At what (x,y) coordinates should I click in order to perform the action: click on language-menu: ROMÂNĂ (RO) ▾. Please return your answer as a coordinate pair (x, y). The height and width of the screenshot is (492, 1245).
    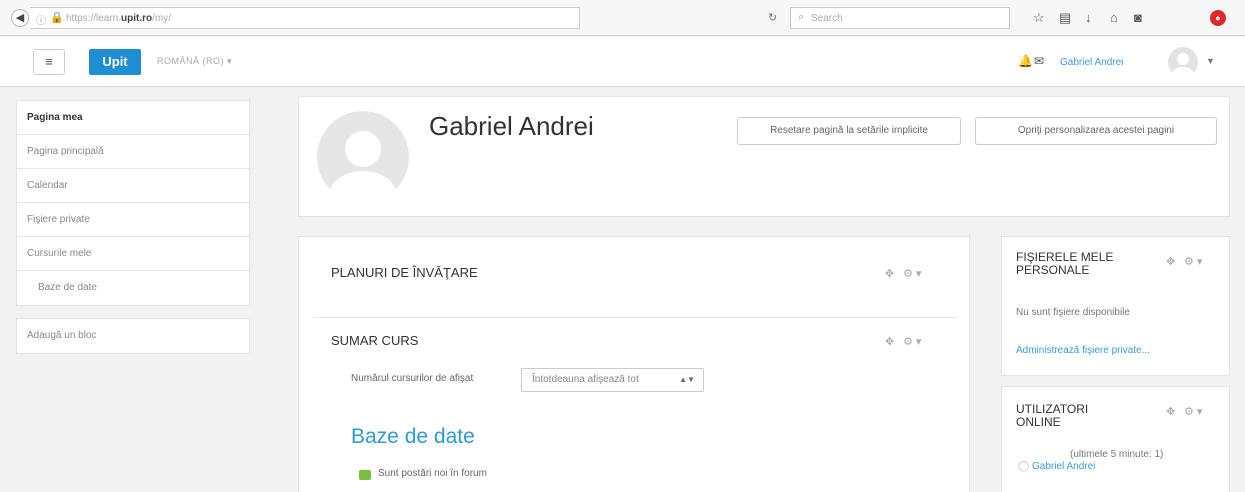
    Looking at the image, I should click on (194, 61).